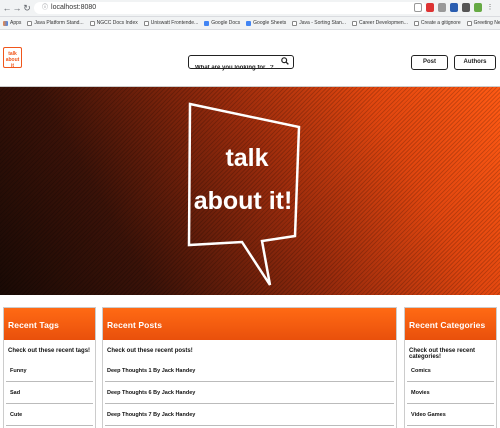 This screenshot has width=500, height=428. I want to click on recent-posts-subtitle: Check out these recent posts!, so click(150, 351).